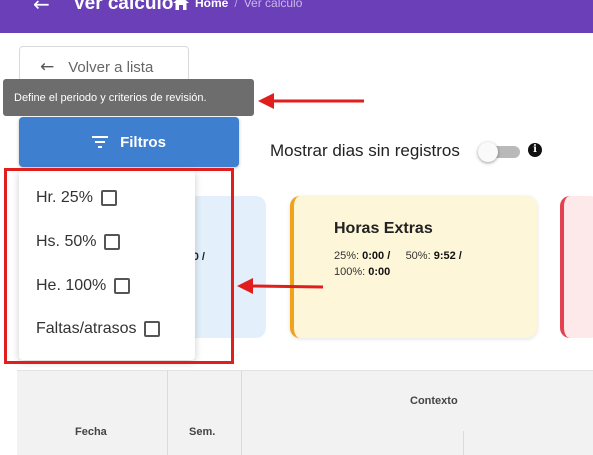 This screenshot has width=593, height=455. I want to click on breadcrumb: Home / Ver cálculo, so click(237, 5).